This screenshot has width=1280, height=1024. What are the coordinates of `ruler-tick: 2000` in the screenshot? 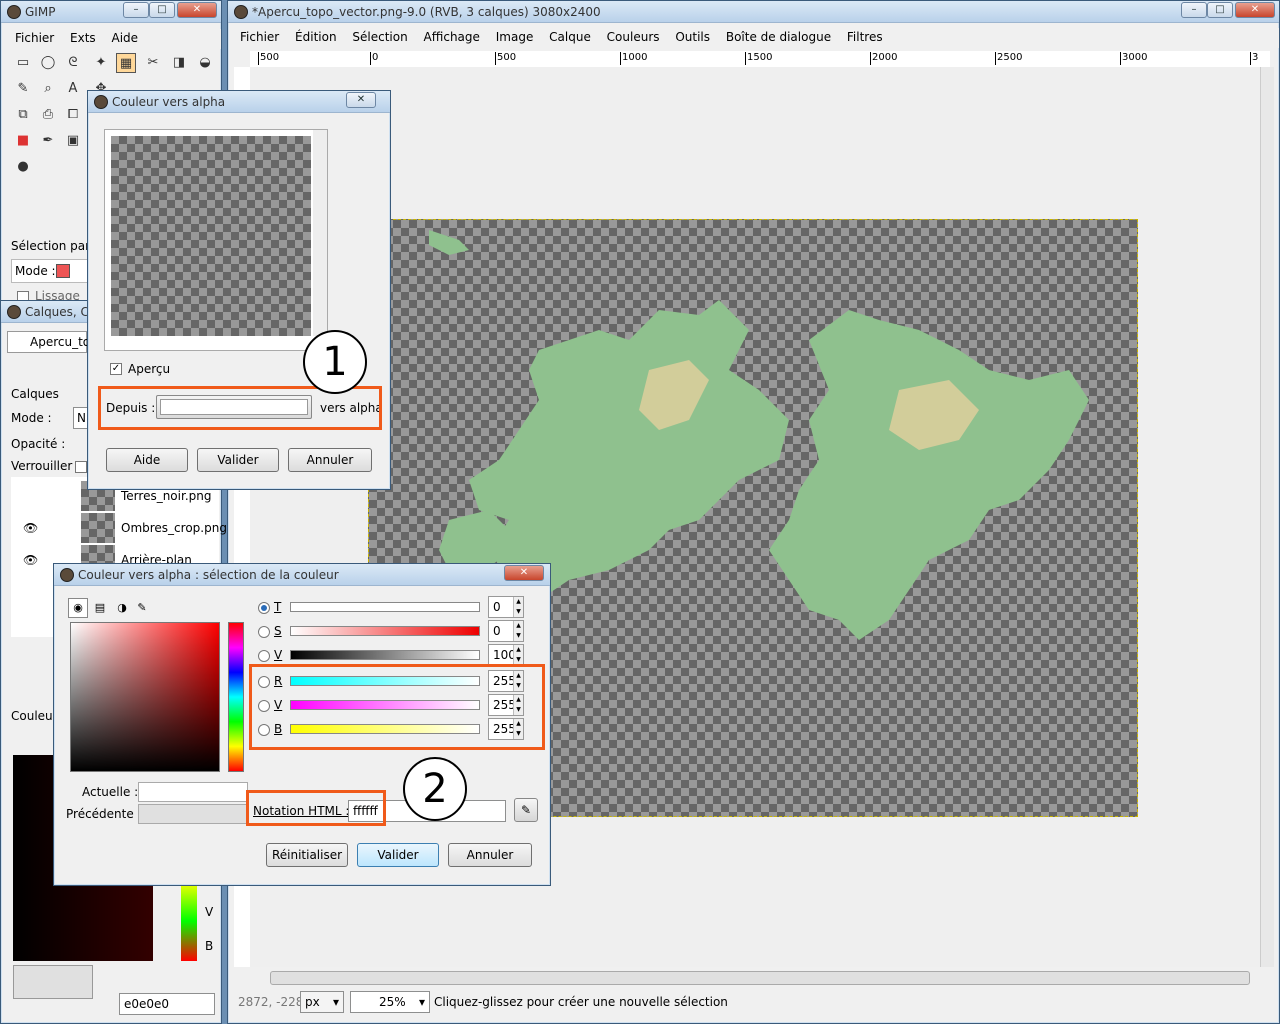 It's located at (884, 58).